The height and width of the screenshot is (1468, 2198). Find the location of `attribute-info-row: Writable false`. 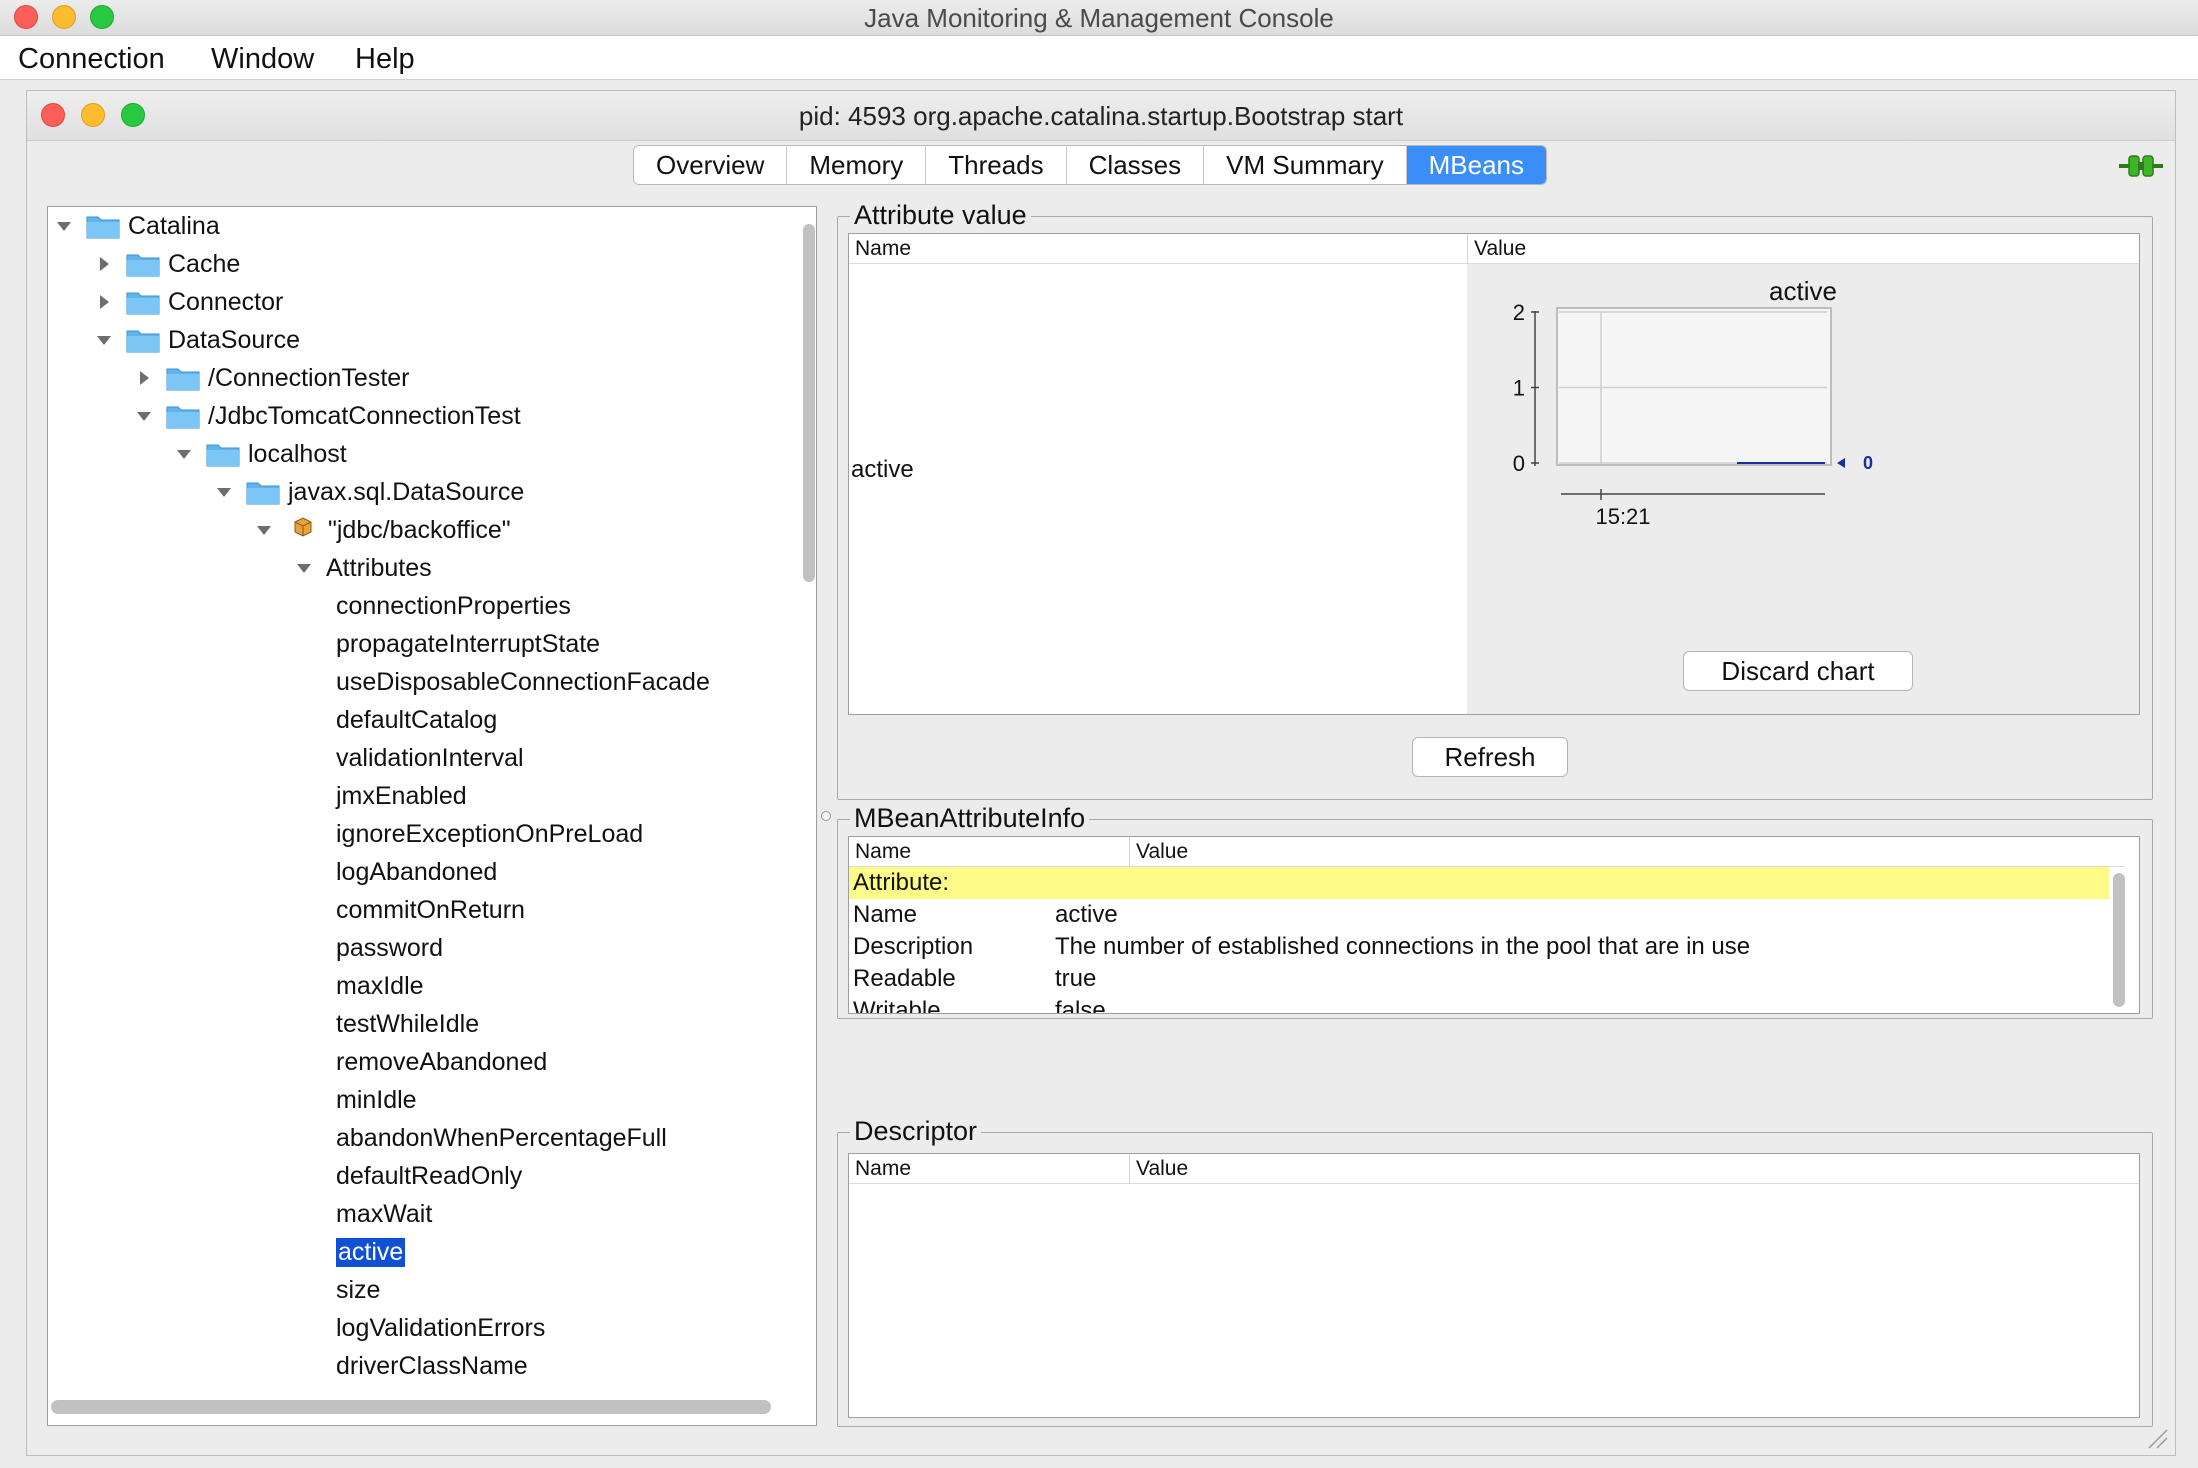

attribute-info-row: Writable false is located at coordinates (1479, 1004).